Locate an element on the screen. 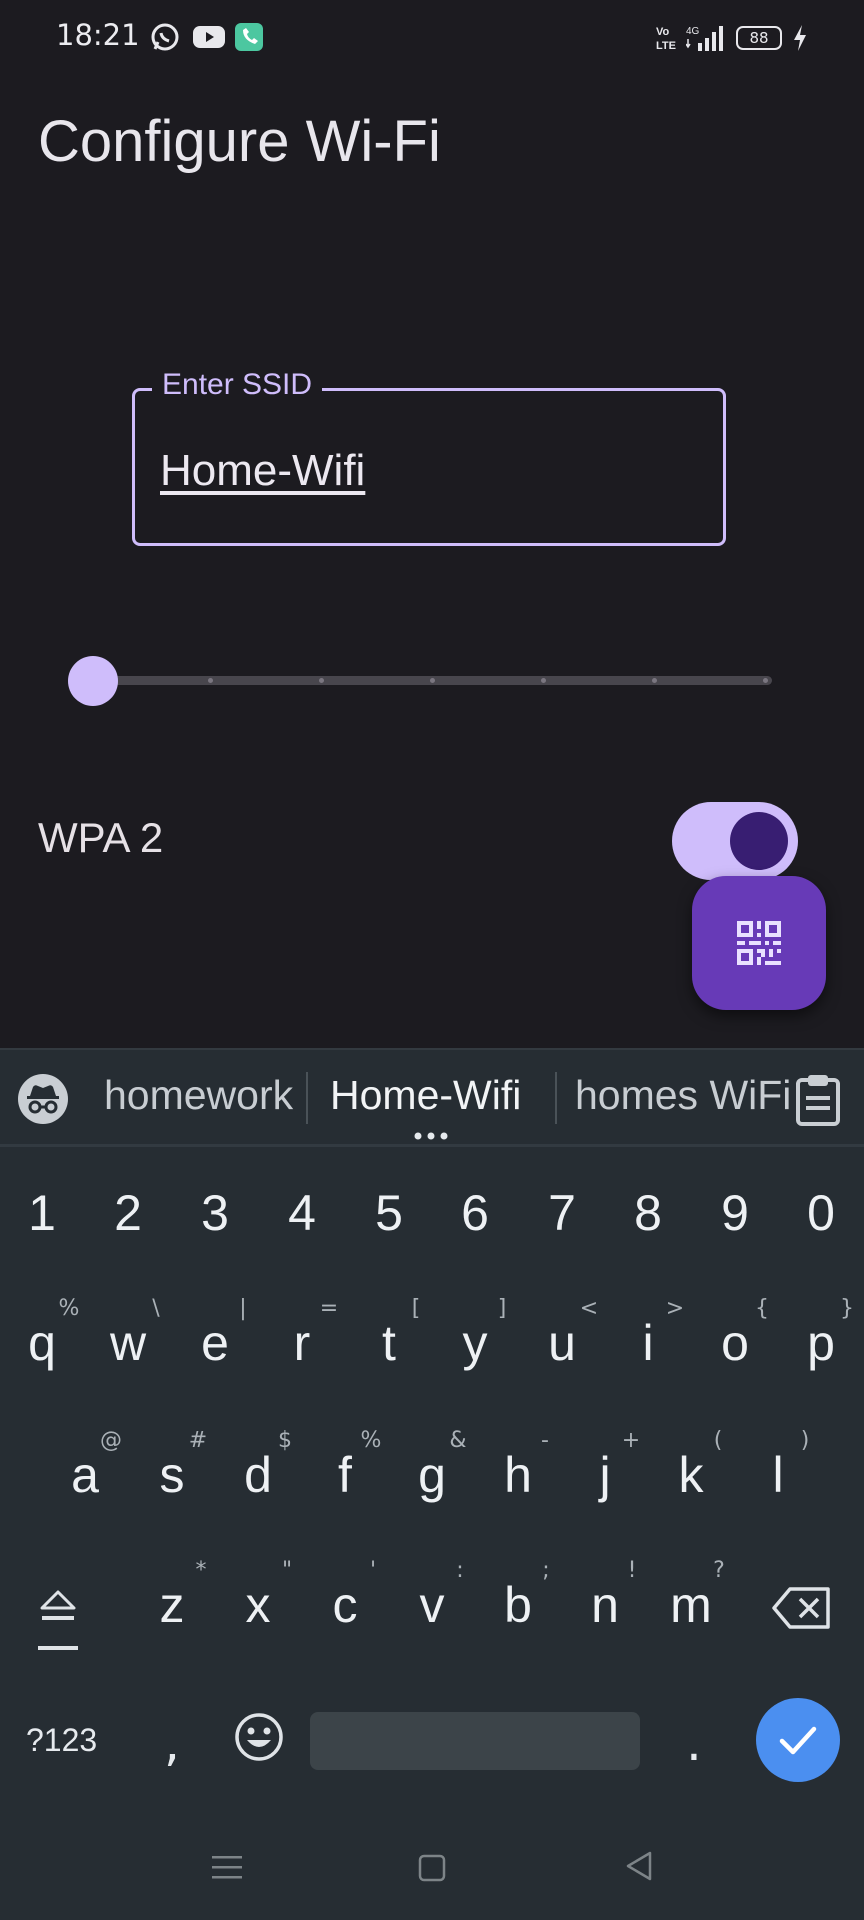 The height and width of the screenshot is (1920, 864). key-p: p is located at coordinates (821, 1343).